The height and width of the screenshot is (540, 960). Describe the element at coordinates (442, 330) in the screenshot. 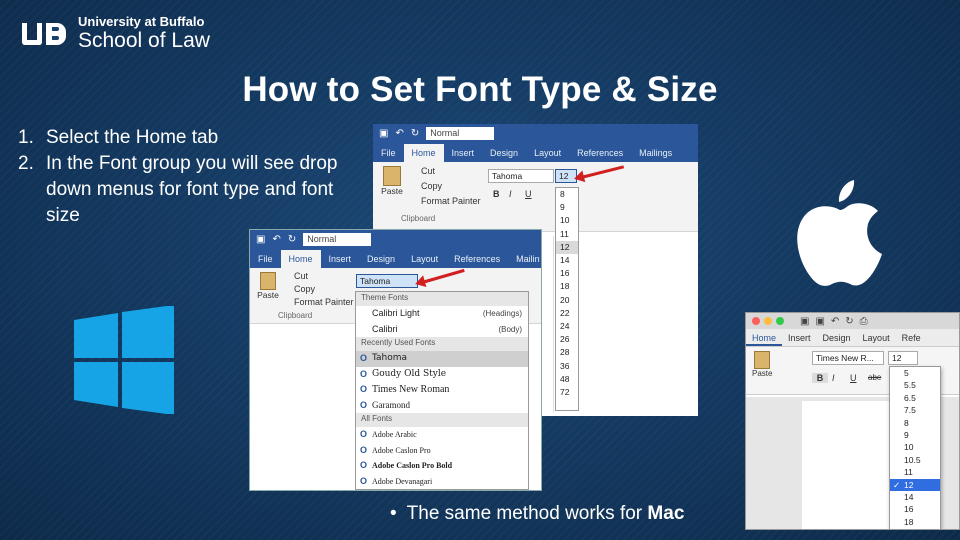

I see `font-option: Calibri (Body)` at that location.